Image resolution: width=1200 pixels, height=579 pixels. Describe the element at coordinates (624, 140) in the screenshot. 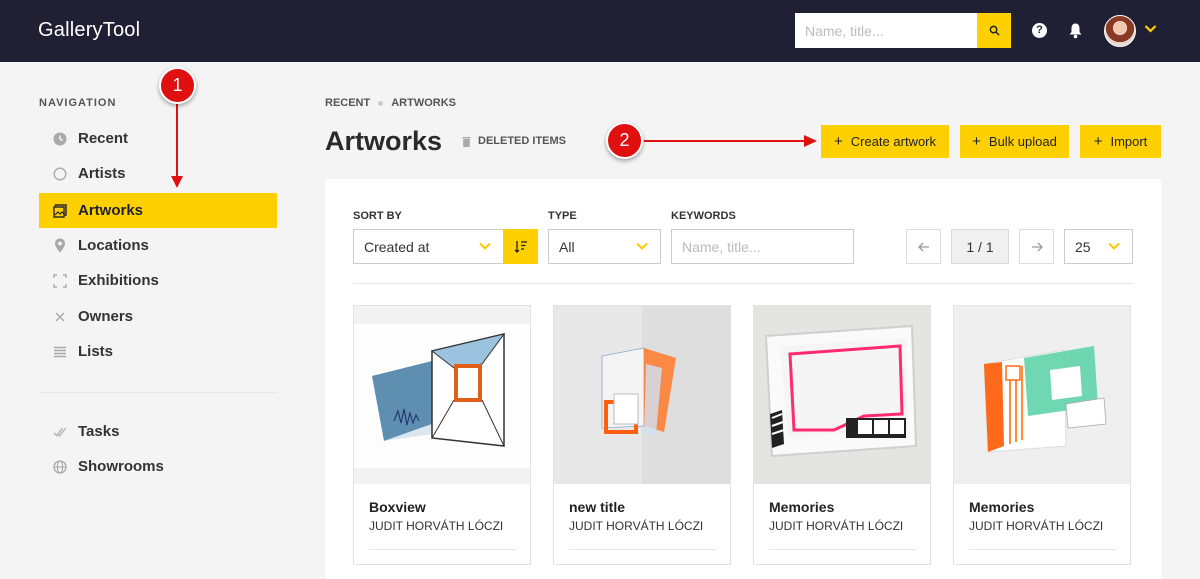

I see `annotation-badge-2: 2` at that location.